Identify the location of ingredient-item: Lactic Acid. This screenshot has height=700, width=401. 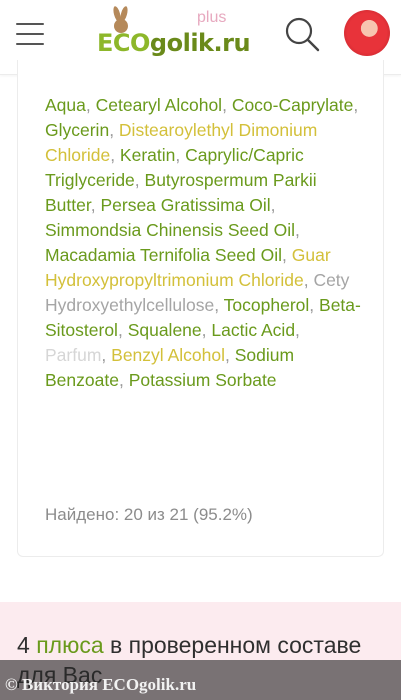
(253, 330).